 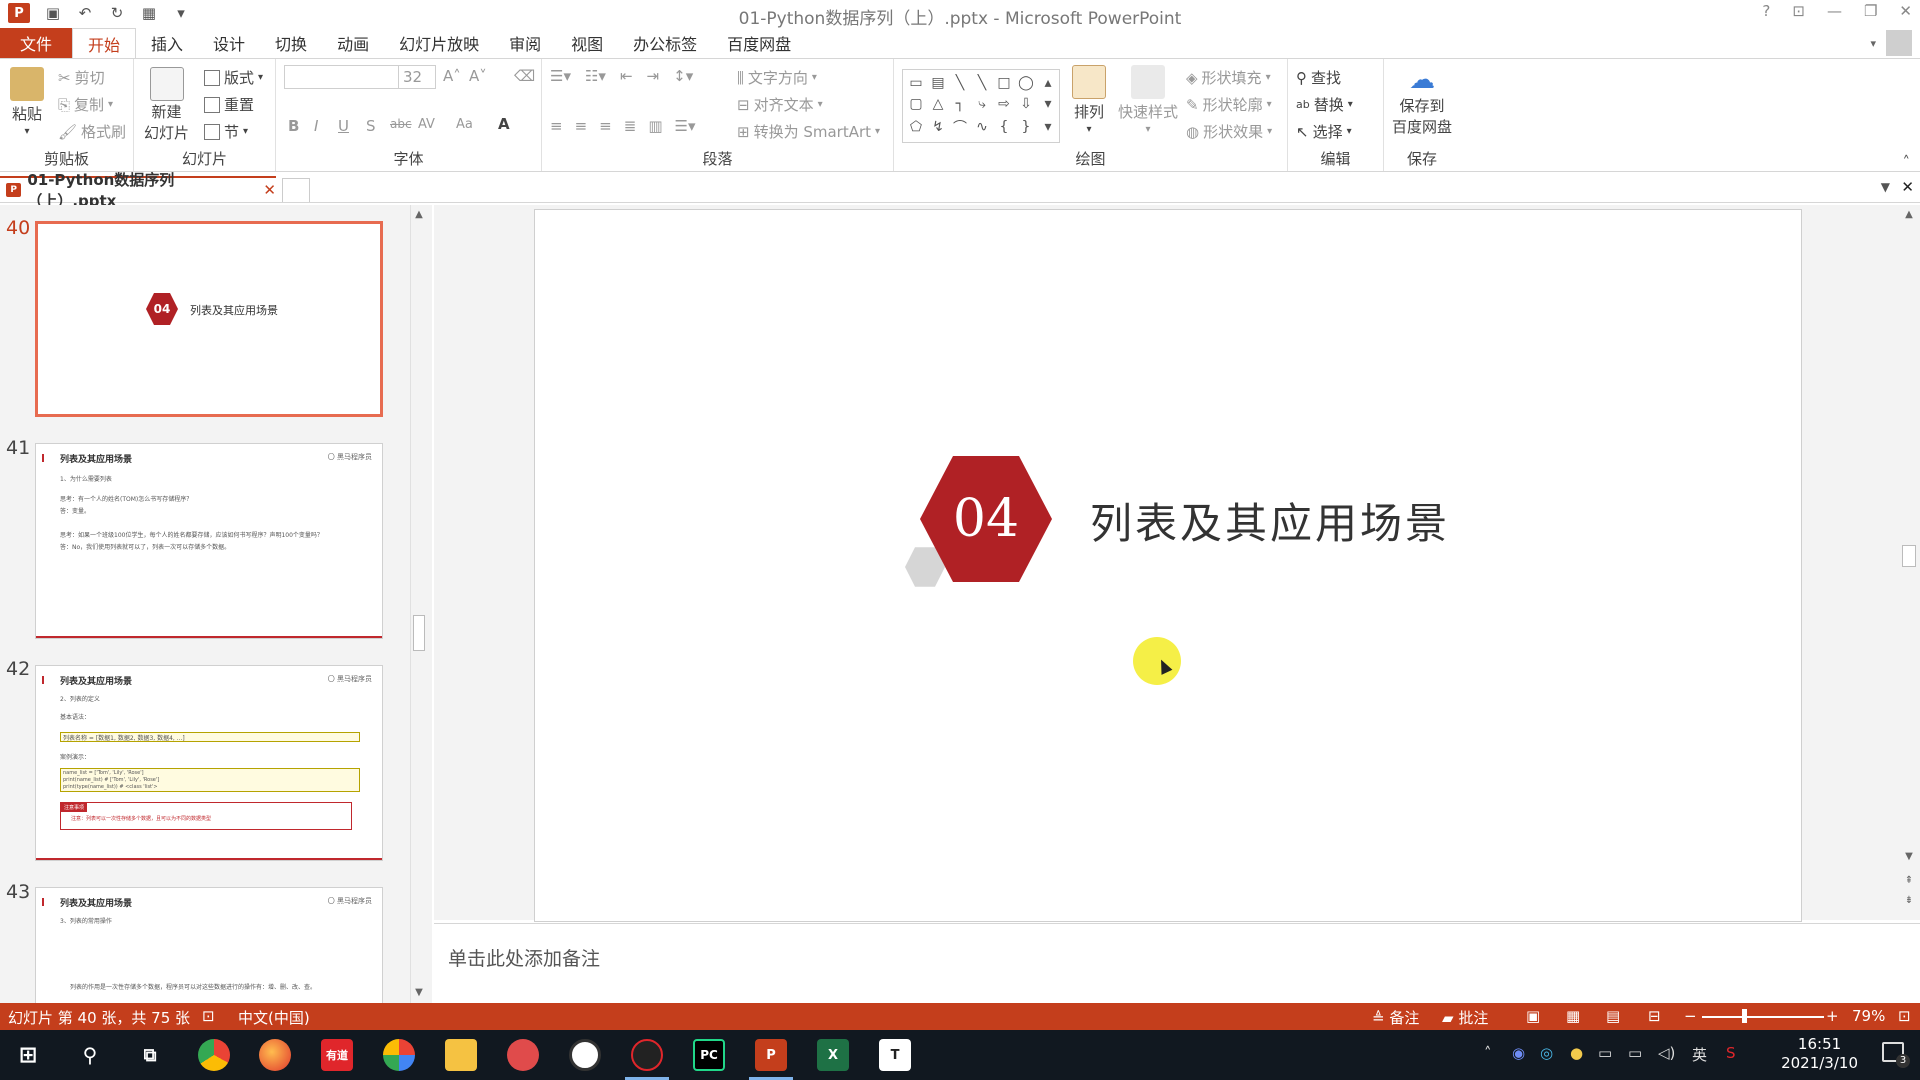 I want to click on firefox-icon, so click(x=275, y=1055).